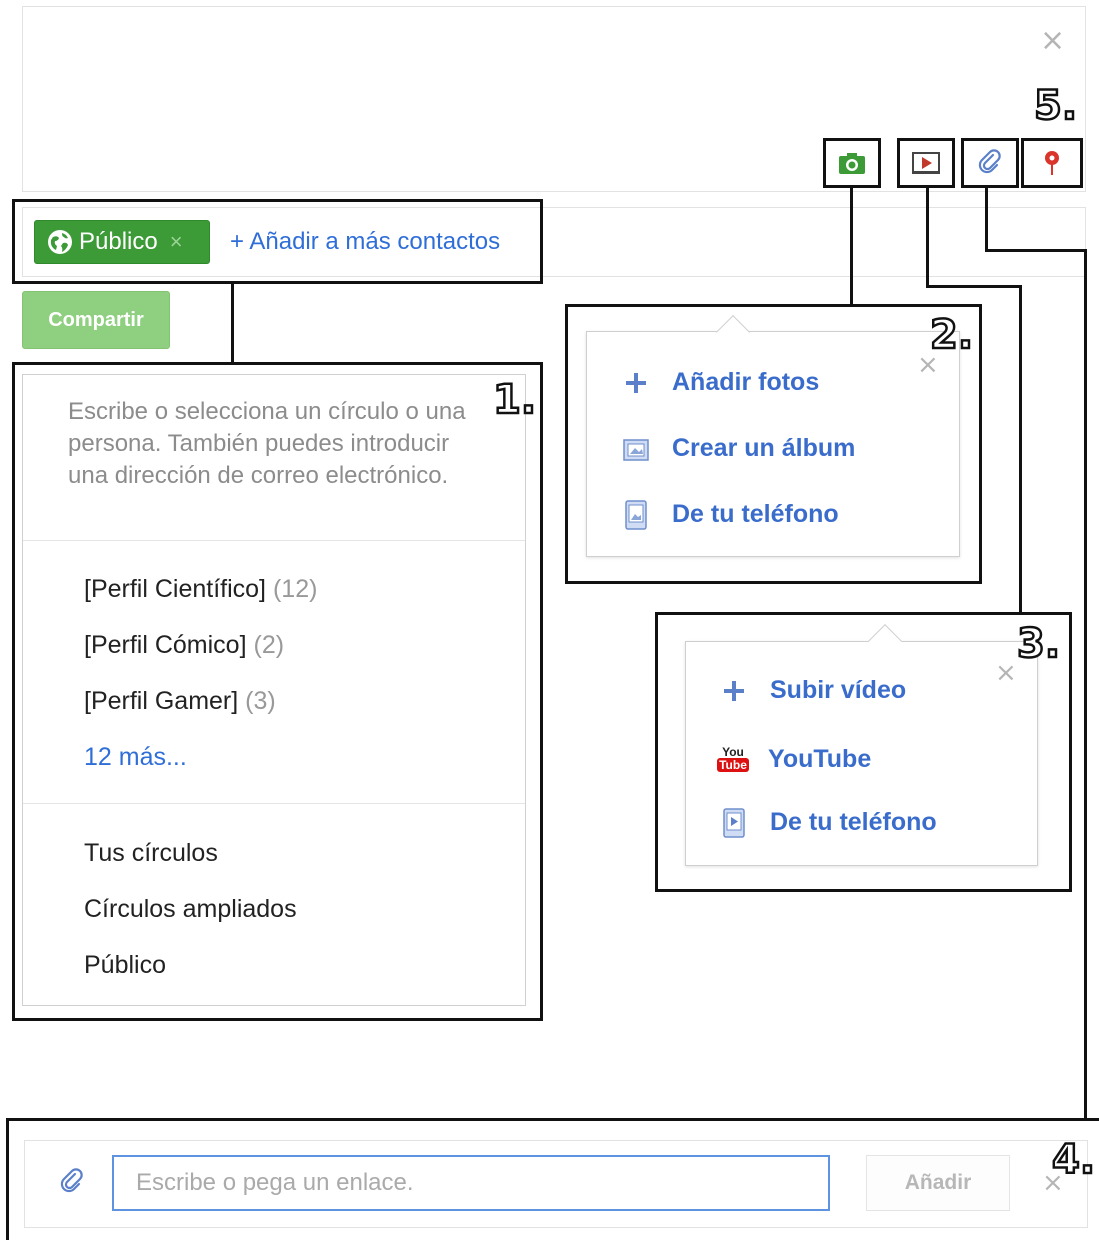 The width and height of the screenshot is (1099, 1240). Describe the element at coordinates (636, 449) in the screenshot. I see `album-icon` at that location.